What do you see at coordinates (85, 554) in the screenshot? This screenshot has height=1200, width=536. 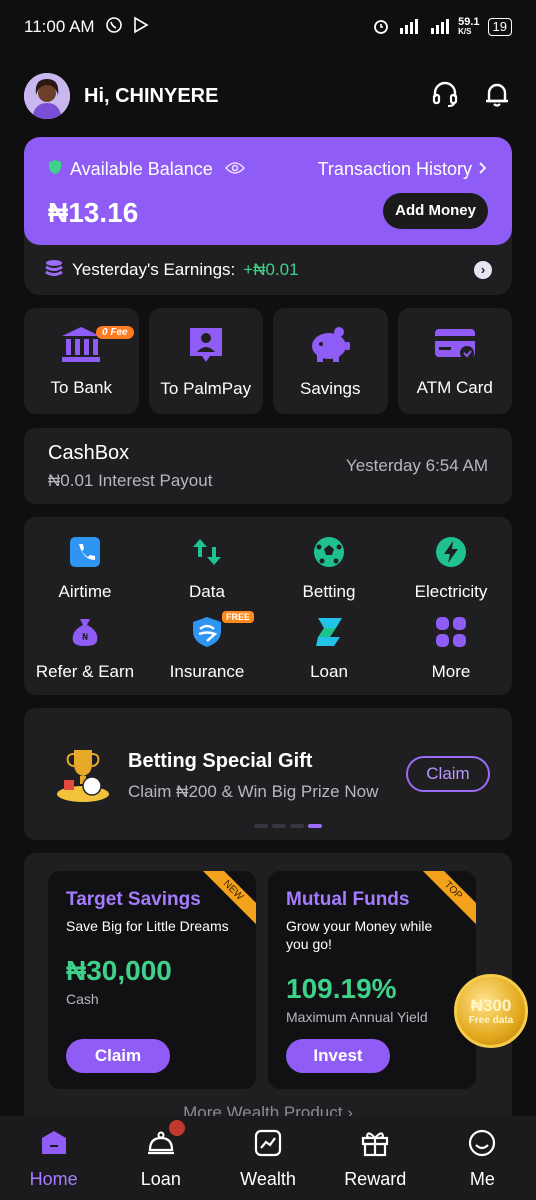 I see `phone-icon` at bounding box center [85, 554].